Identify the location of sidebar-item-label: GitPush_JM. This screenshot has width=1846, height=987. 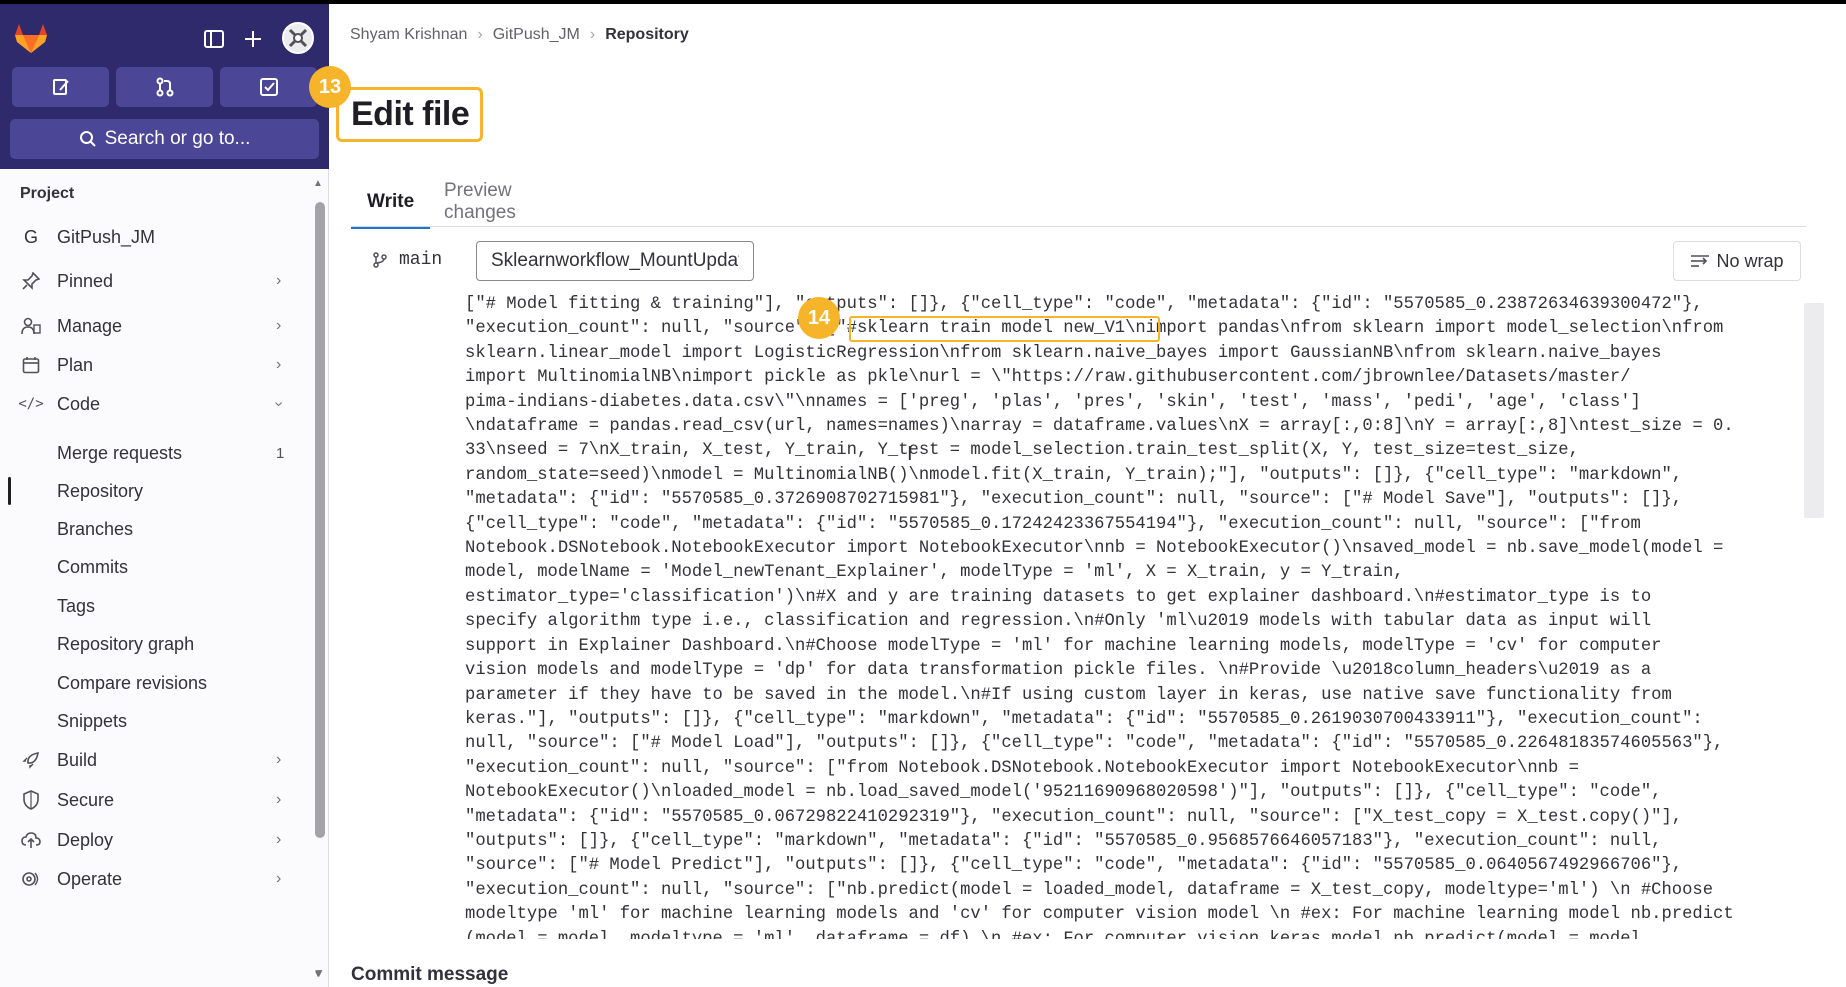
(106, 236).